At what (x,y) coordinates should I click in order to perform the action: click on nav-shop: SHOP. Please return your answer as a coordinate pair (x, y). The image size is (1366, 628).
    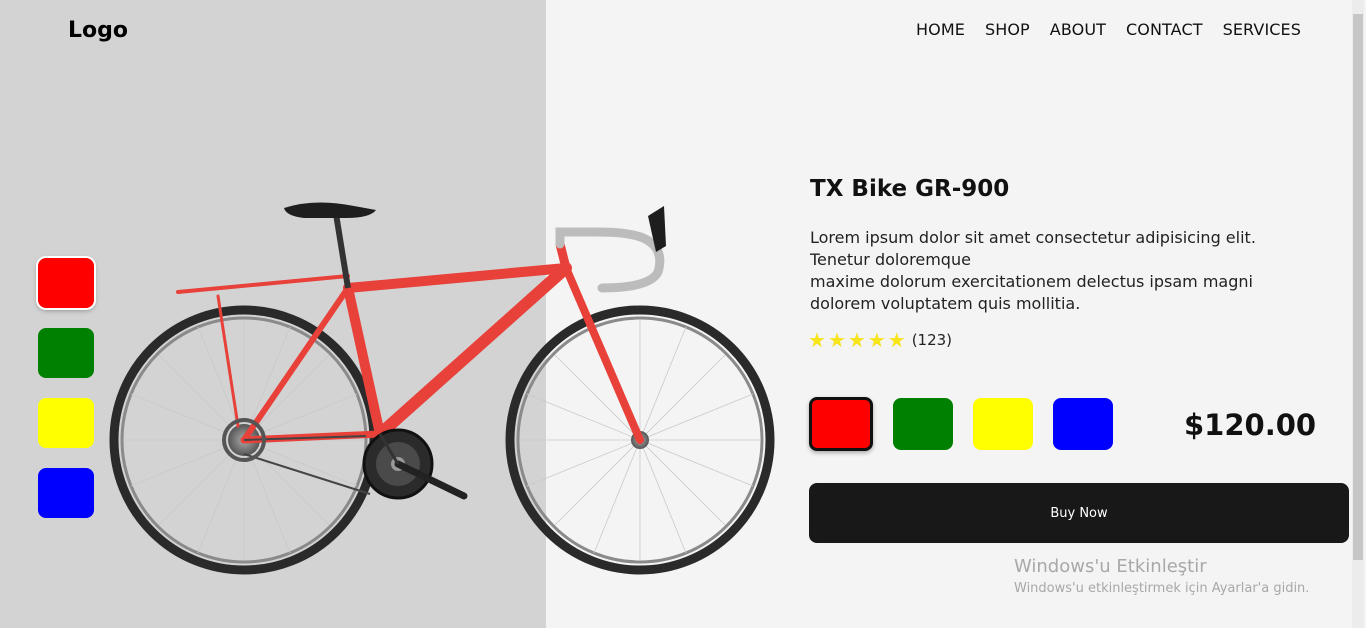
    Looking at the image, I should click on (1007, 29).